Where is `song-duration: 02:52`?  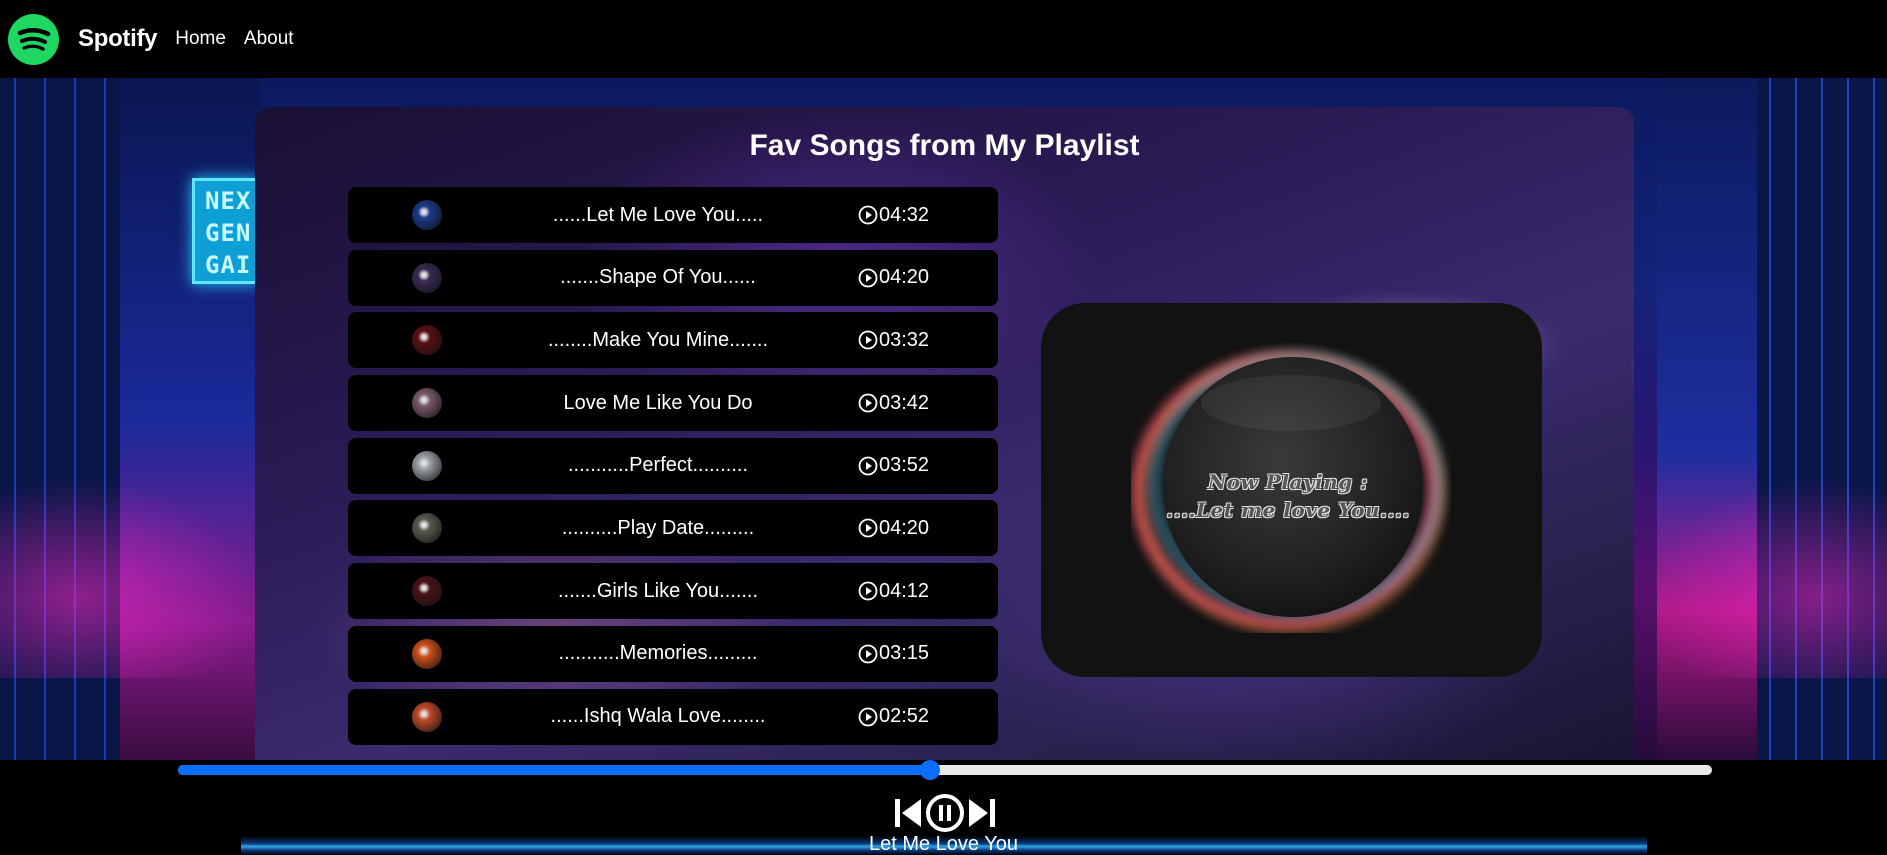 song-duration: 02:52 is located at coordinates (893, 716).